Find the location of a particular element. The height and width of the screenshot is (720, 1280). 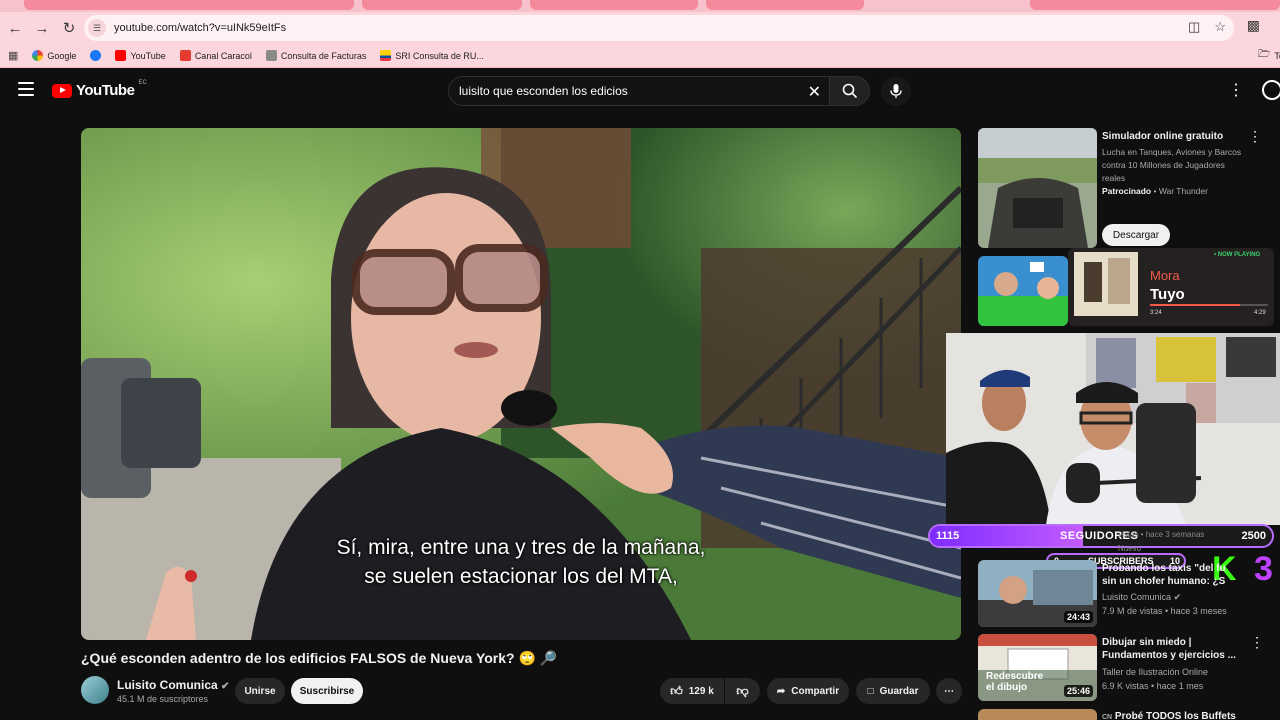

voice-search-button is located at coordinates (896, 91).